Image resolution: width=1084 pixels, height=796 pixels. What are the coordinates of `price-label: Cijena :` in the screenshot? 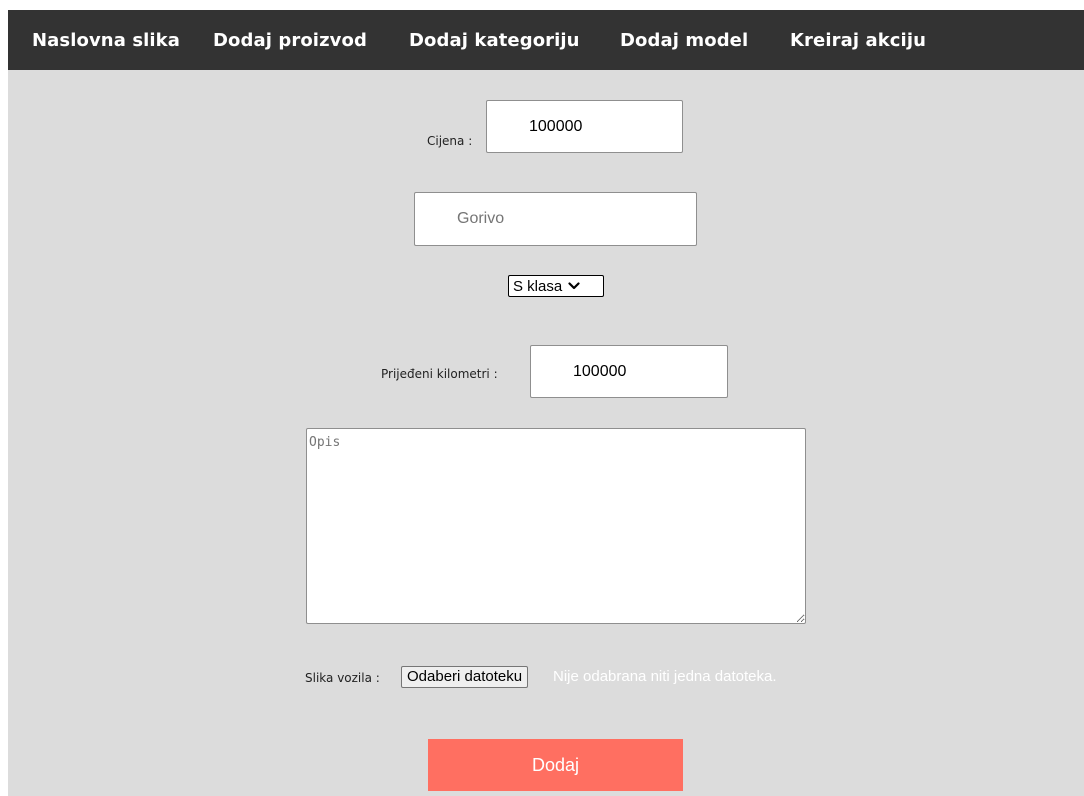 It's located at (450, 141).